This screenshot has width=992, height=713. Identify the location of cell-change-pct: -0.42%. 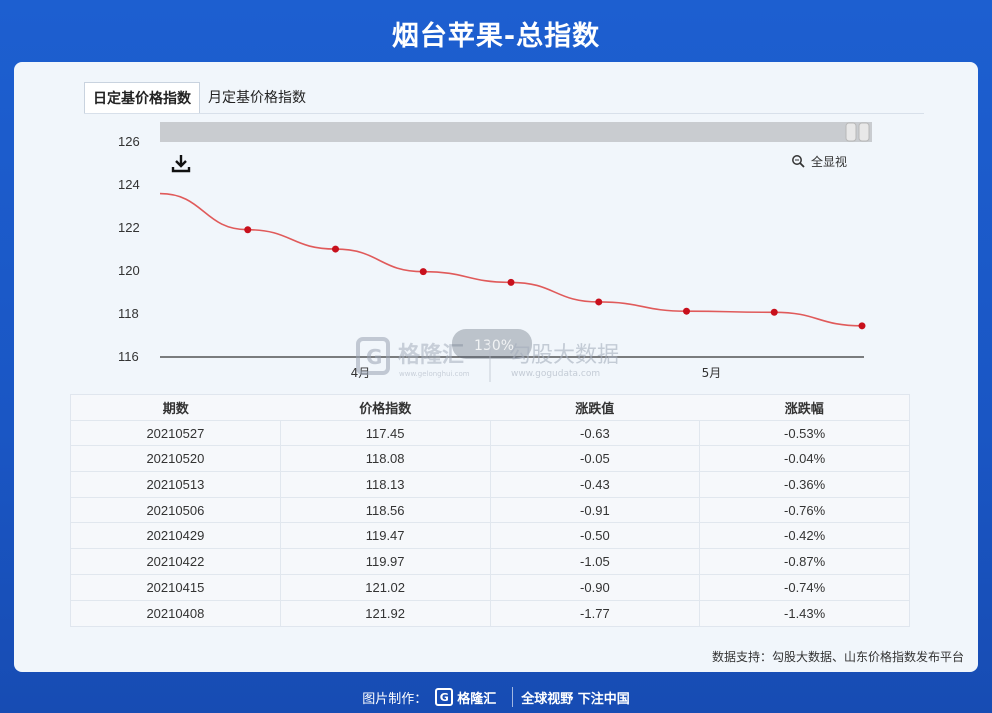
(805, 536).